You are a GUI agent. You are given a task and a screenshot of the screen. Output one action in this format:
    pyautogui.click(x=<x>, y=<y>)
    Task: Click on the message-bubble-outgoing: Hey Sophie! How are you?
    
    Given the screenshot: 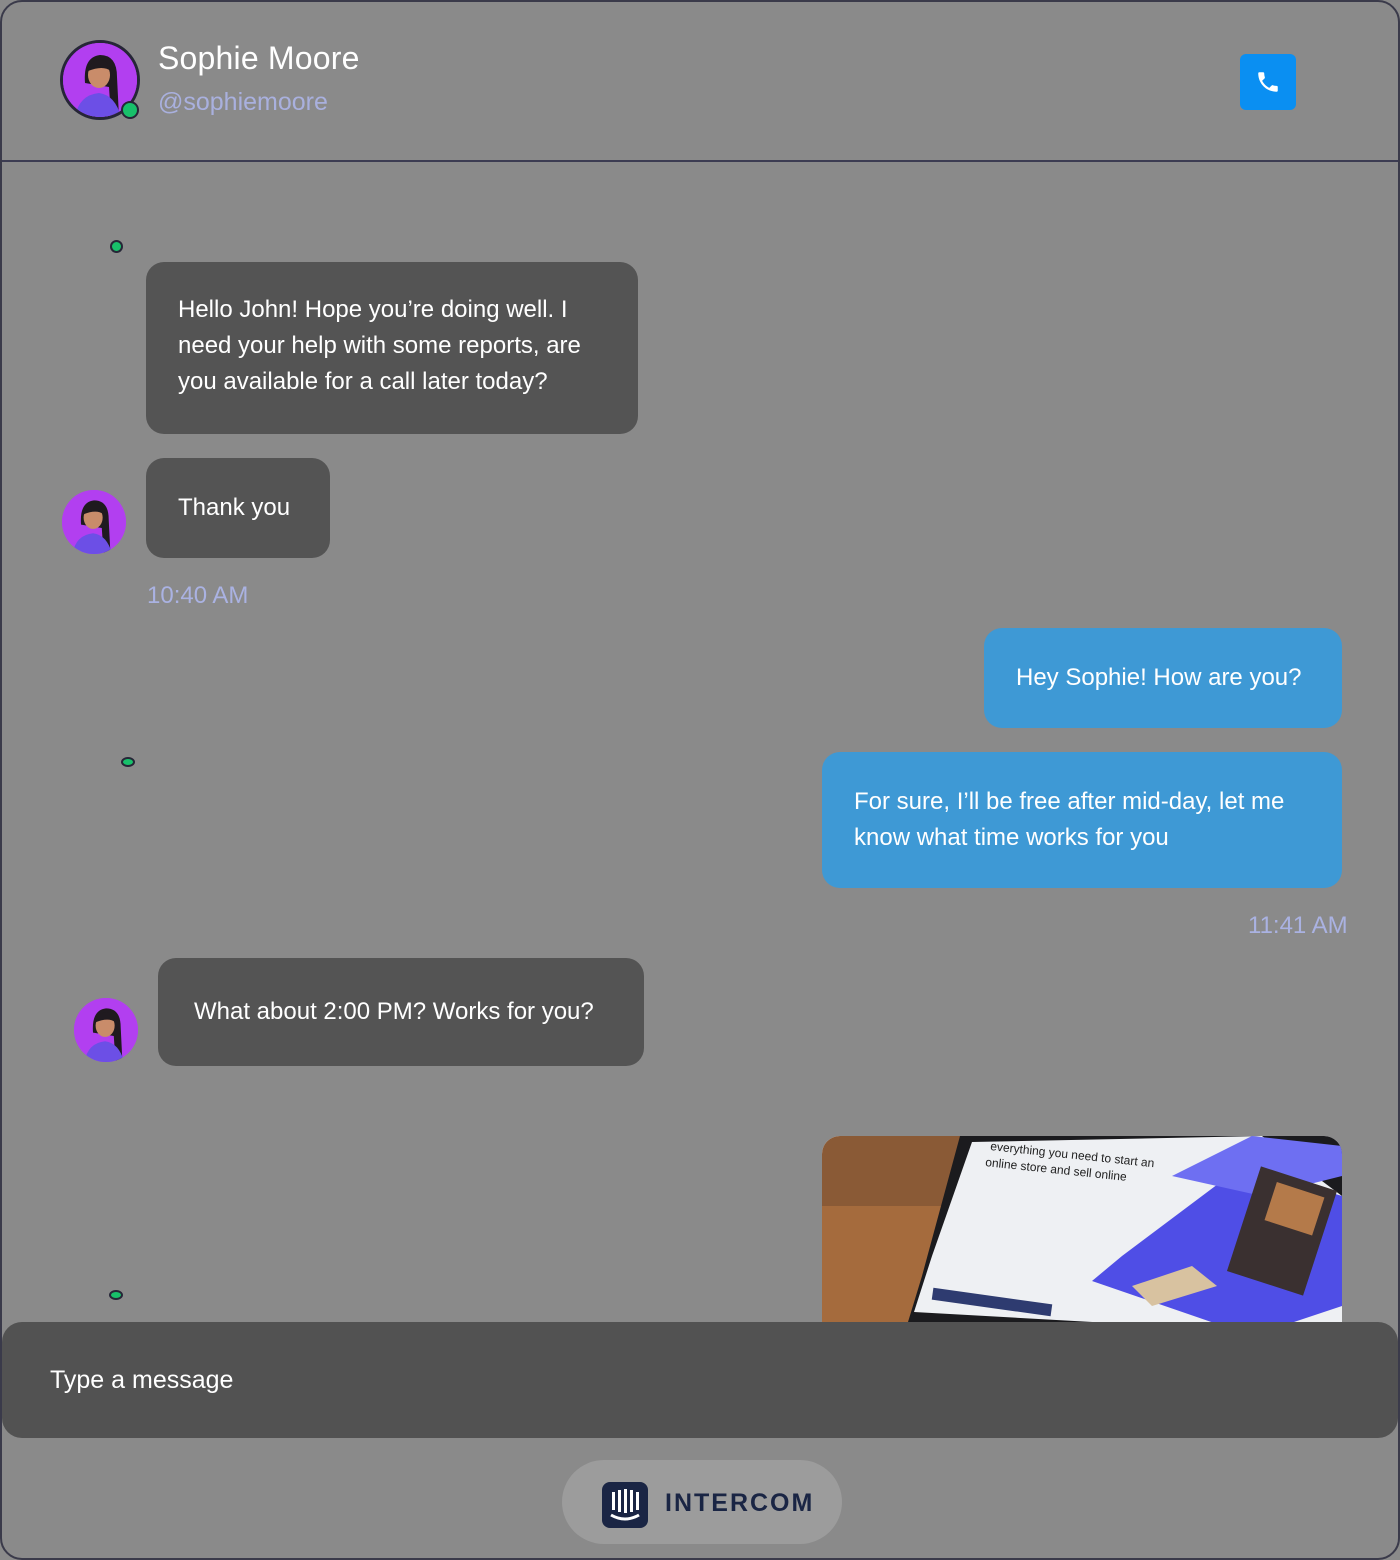 What is the action you would take?
    pyautogui.click(x=1163, y=678)
    